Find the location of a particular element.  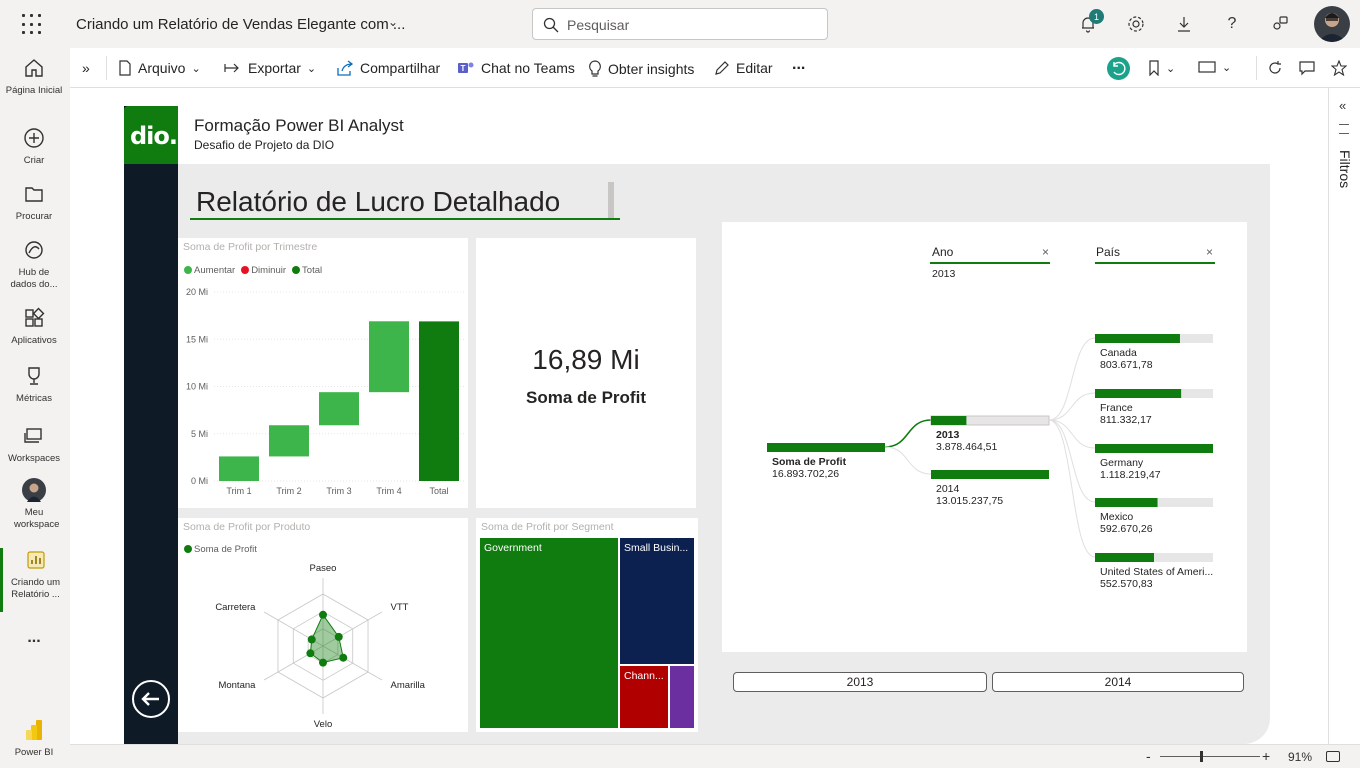

avatar is located at coordinates (1332, 24).